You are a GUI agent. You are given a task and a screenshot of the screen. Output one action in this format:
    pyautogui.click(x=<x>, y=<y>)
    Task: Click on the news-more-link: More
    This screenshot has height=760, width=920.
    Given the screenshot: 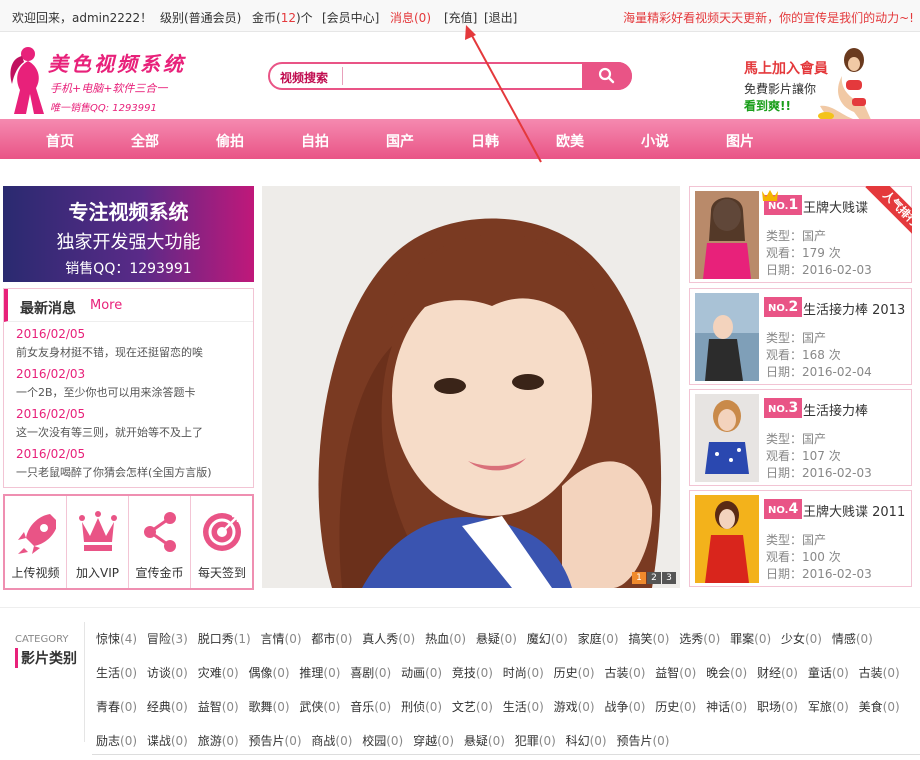 What is the action you would take?
    pyautogui.click(x=106, y=305)
    